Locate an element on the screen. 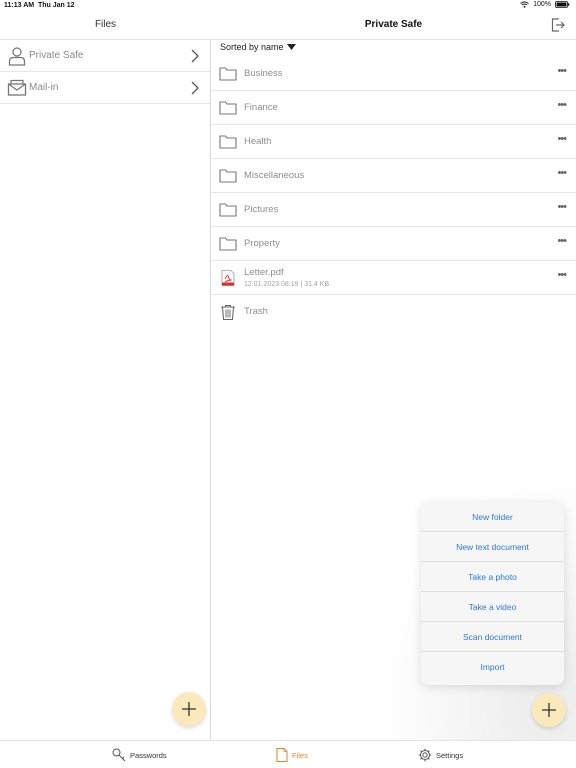 The image size is (576, 768). folder-row-miscellaneous: Miscellaneous ••• is located at coordinates (393, 176).